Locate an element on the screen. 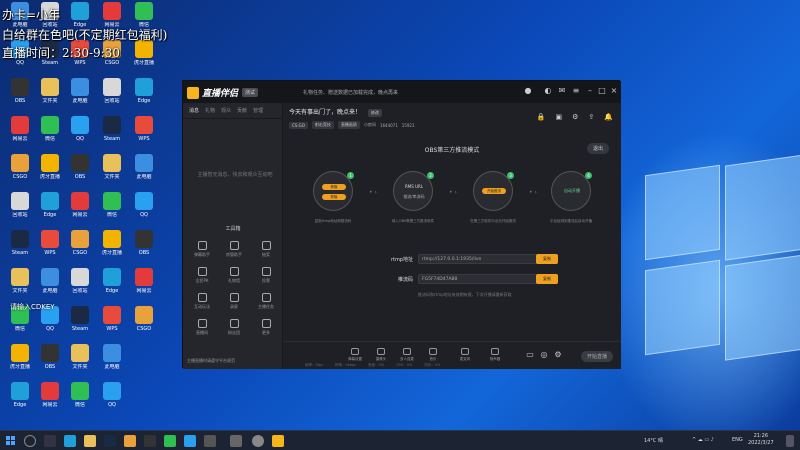  tab-contribution: 贡献 is located at coordinates (242, 110).